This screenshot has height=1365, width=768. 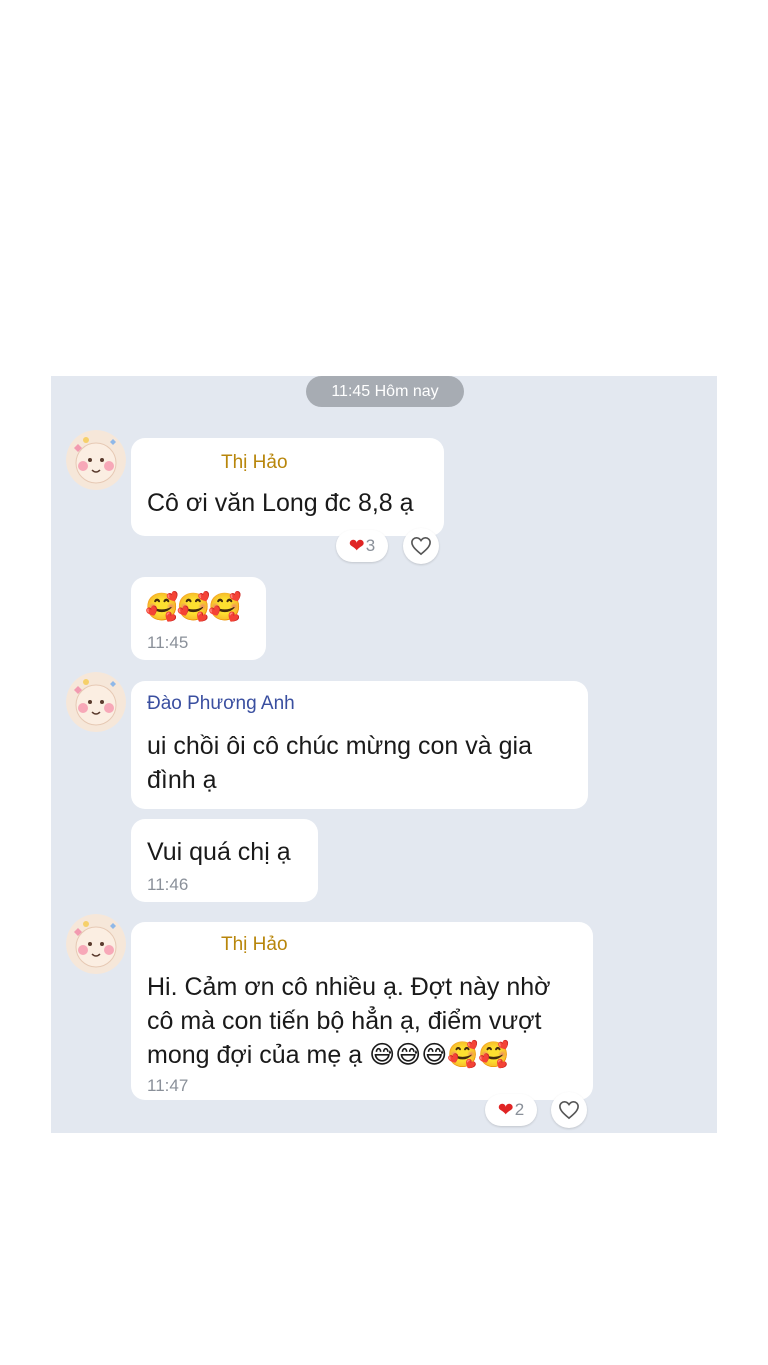 I want to click on message-text: Vui quá chị ạ, so click(x=219, y=852).